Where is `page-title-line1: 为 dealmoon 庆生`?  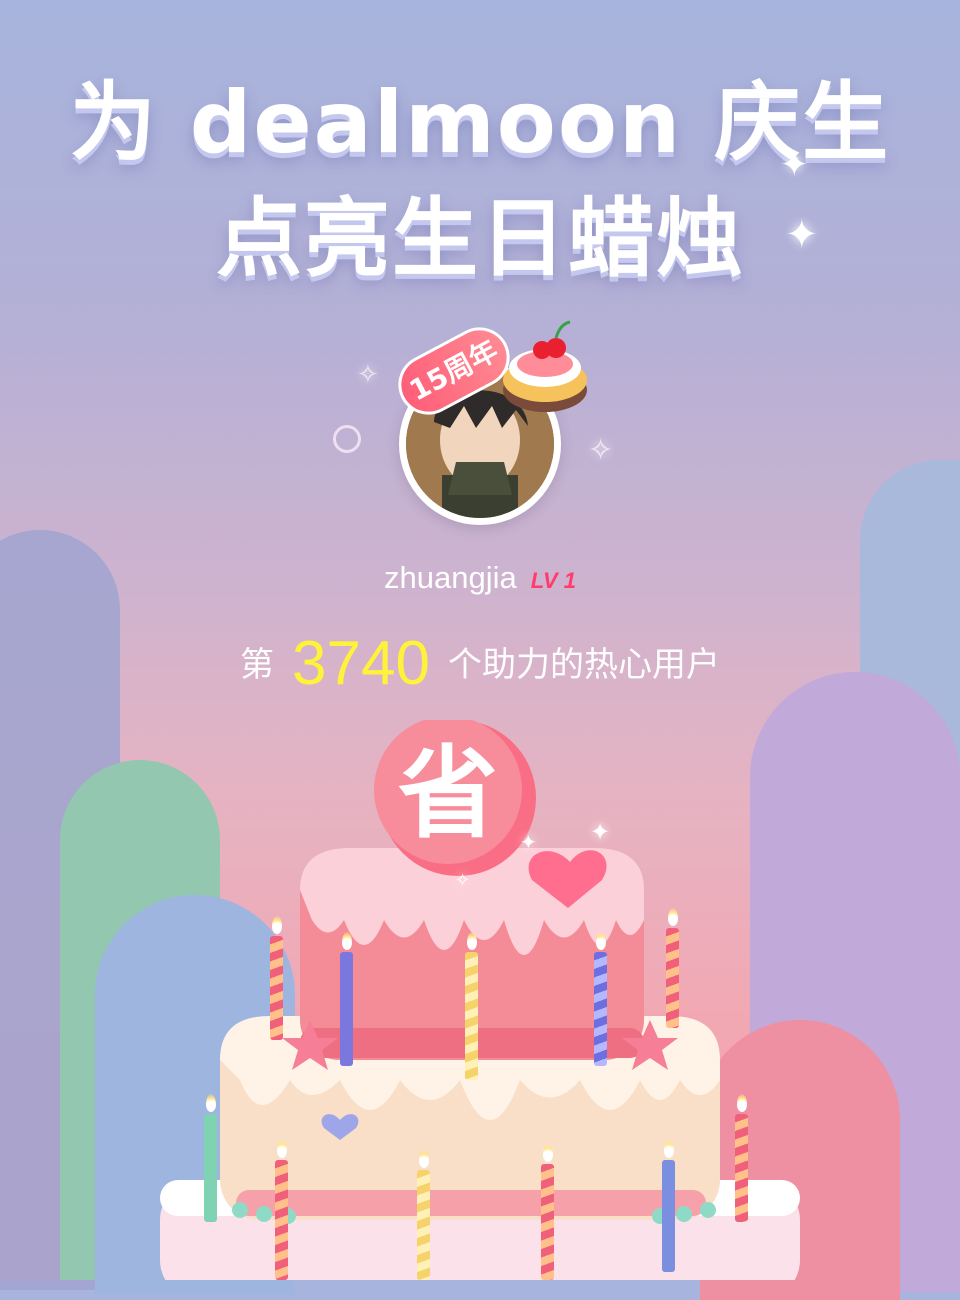
page-title-line1: 为 dealmoon 庆生 is located at coordinates (480, 123).